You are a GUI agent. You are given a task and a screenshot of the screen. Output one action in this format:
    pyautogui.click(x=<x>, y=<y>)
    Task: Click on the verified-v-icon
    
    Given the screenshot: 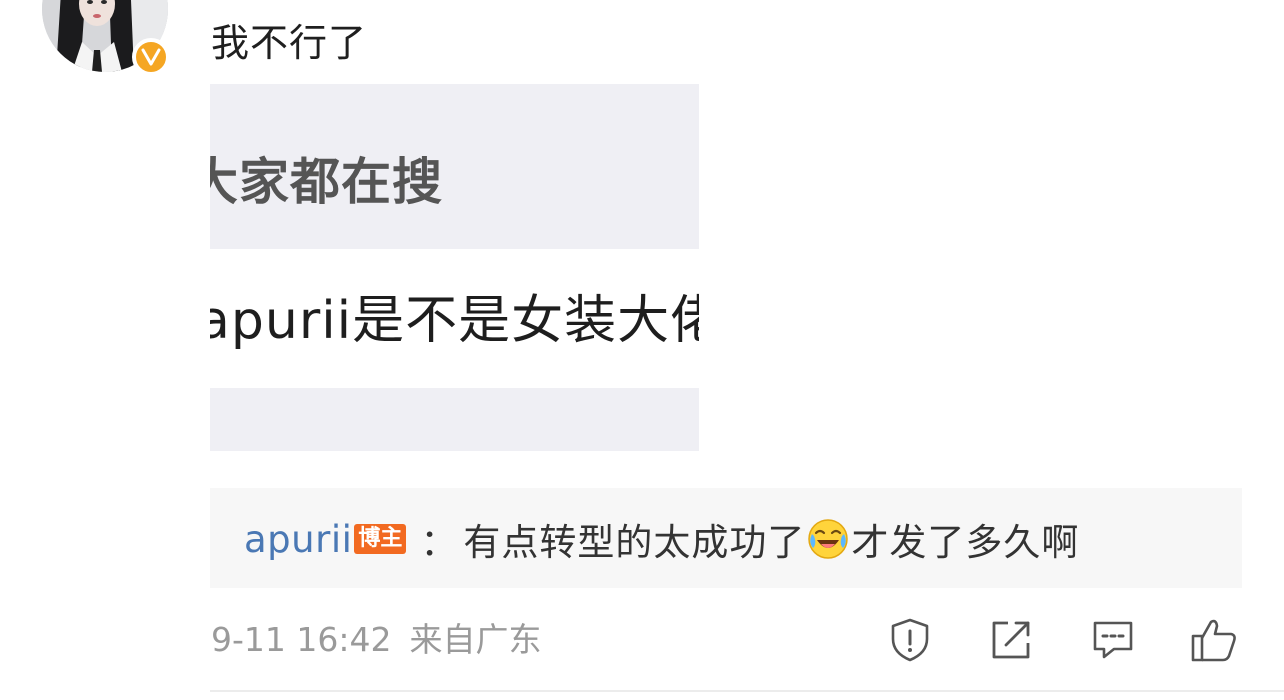 What is the action you would take?
    pyautogui.click(x=151, y=57)
    